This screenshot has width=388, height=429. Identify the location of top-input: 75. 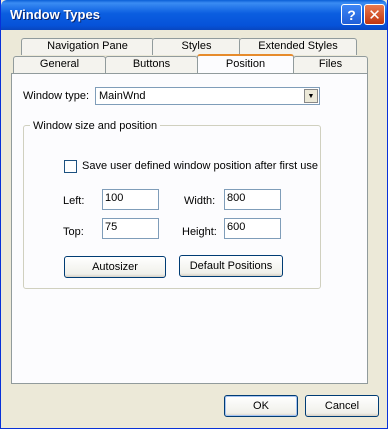
(130, 228).